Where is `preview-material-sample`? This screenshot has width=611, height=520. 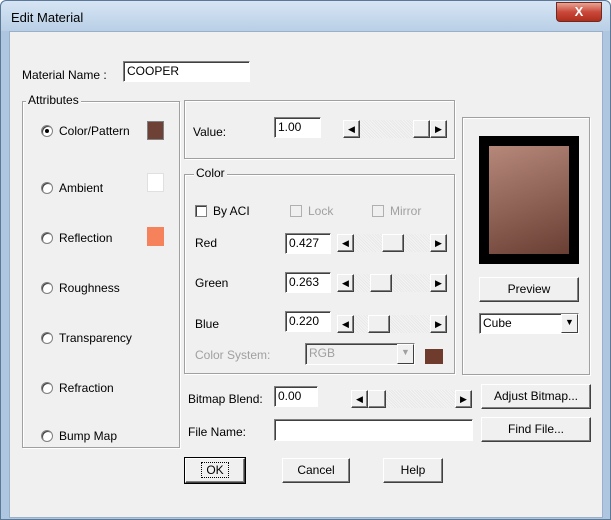
preview-material-sample is located at coordinates (529, 200).